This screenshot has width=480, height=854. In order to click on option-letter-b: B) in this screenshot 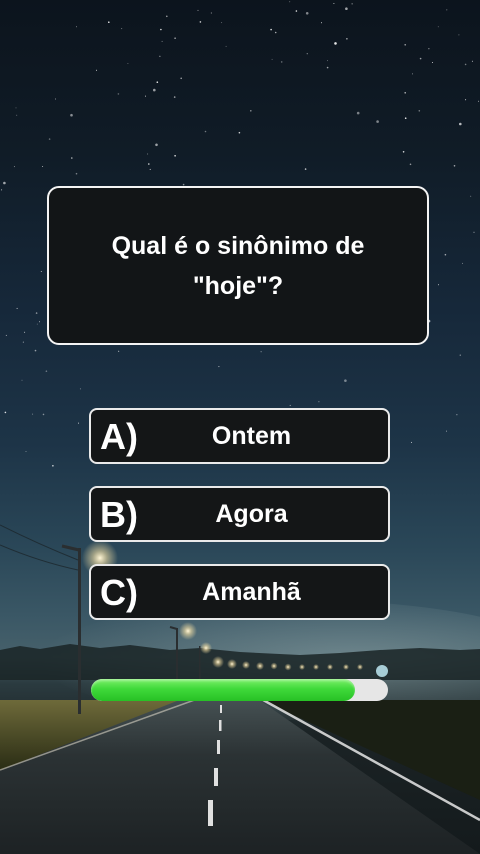, I will do `click(119, 514)`.